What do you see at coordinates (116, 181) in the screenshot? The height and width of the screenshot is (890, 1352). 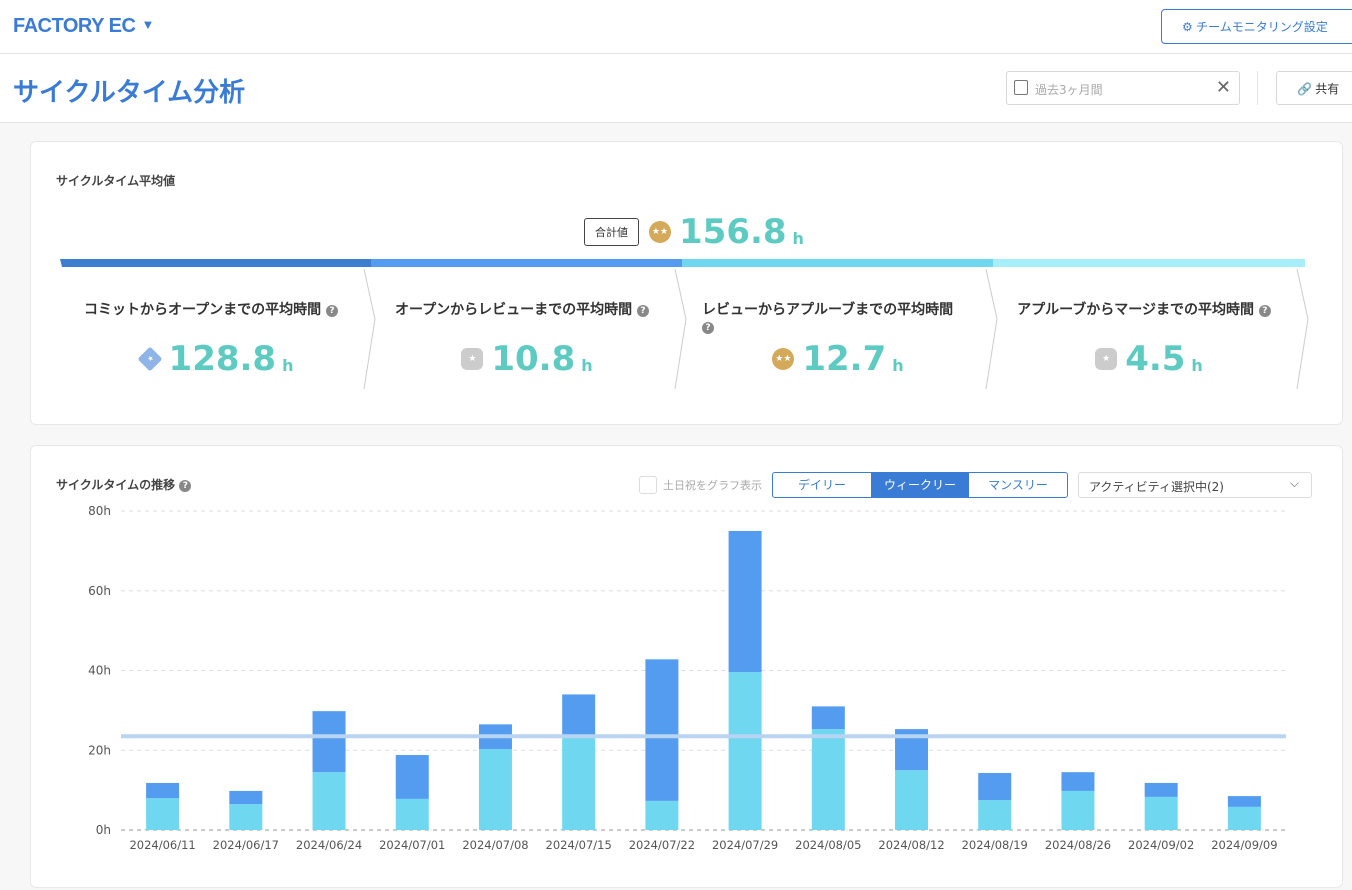 I see `summary-title: サイクルタイム平均値` at bounding box center [116, 181].